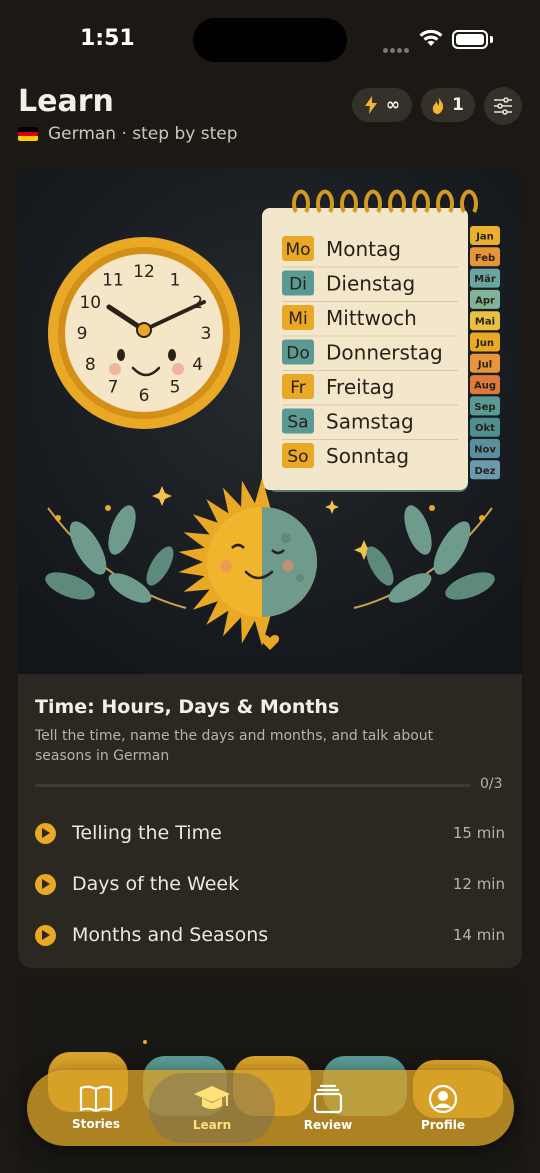 The height and width of the screenshot is (1173, 540). What do you see at coordinates (484, 237) in the screenshot?
I see `month-label: Jan` at bounding box center [484, 237].